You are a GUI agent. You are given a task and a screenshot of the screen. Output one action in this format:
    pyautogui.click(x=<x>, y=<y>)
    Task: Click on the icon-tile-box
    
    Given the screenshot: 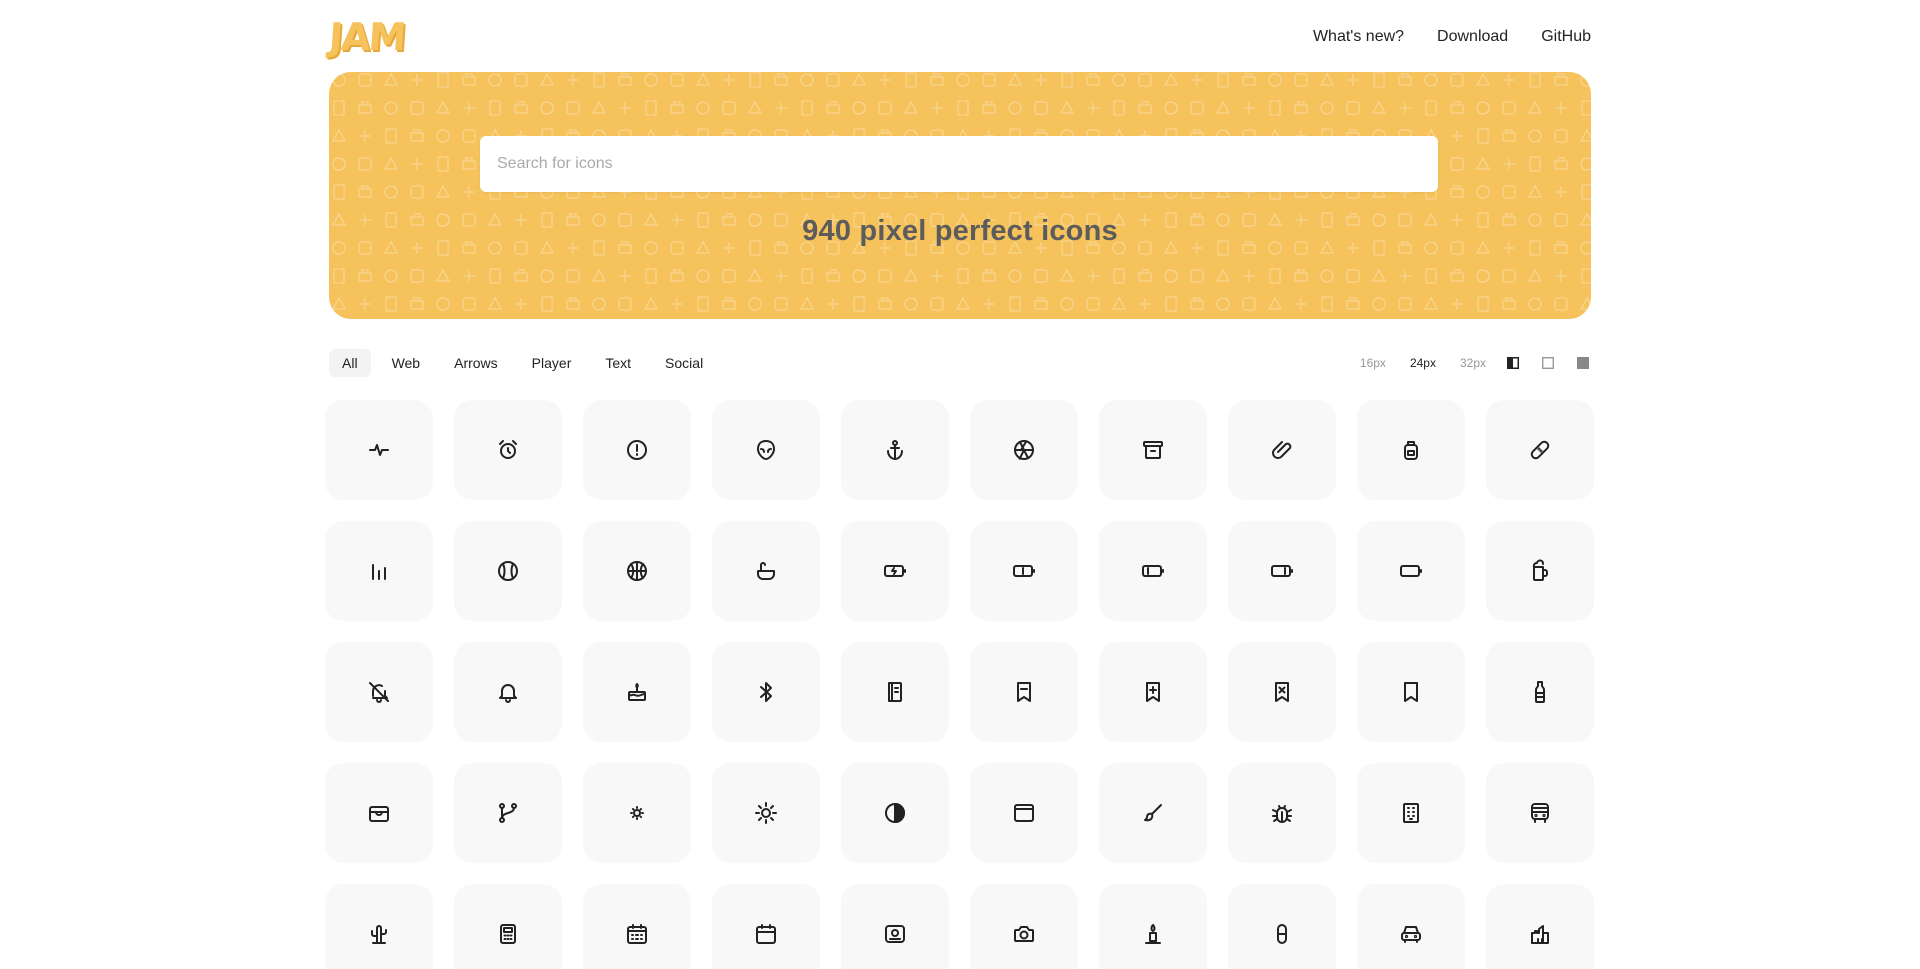 What is the action you would take?
    pyautogui.click(x=379, y=813)
    